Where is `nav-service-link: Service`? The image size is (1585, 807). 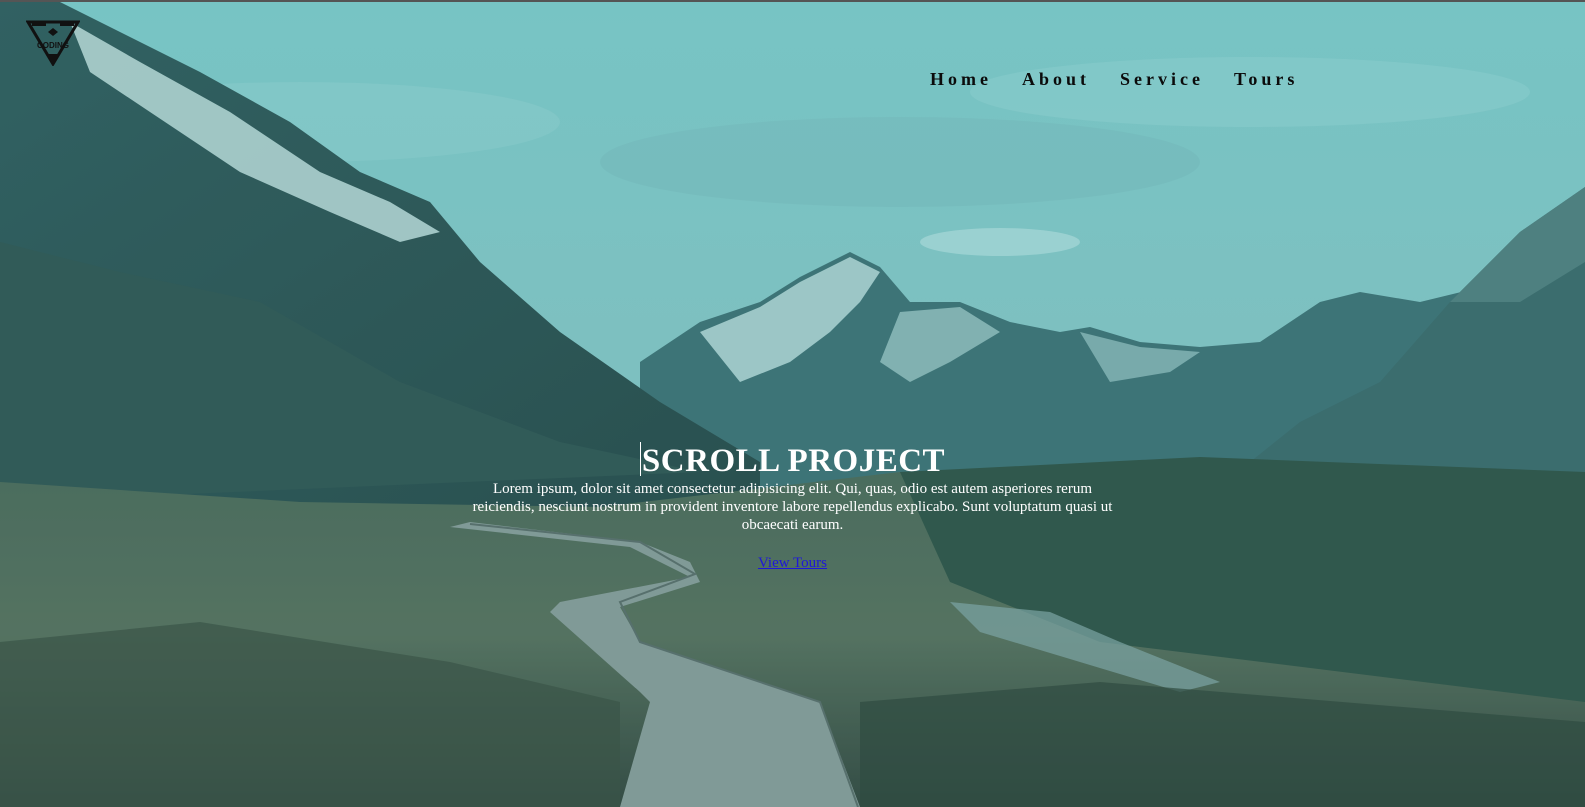
nav-service-link: Service is located at coordinates (1162, 79).